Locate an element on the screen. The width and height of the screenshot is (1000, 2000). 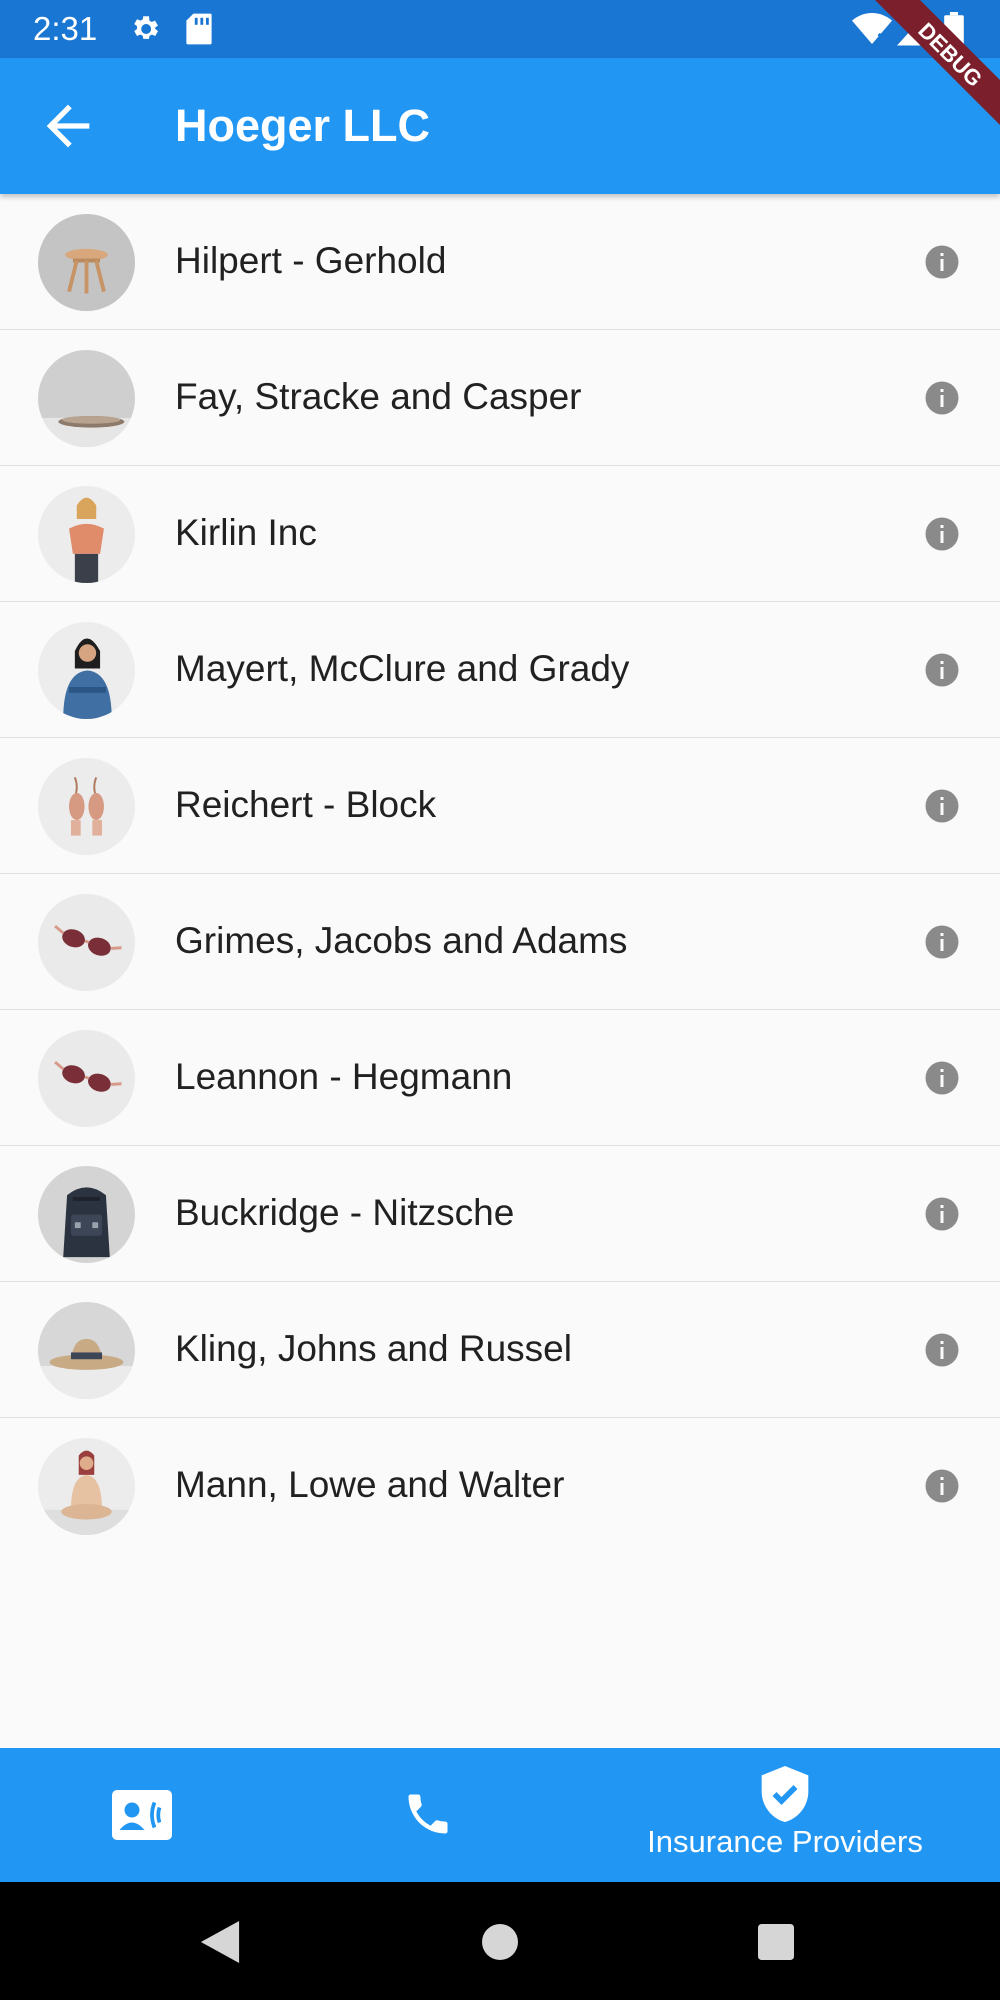
list-item-label: Fay, Stracke and Casper is located at coordinates (378, 396).